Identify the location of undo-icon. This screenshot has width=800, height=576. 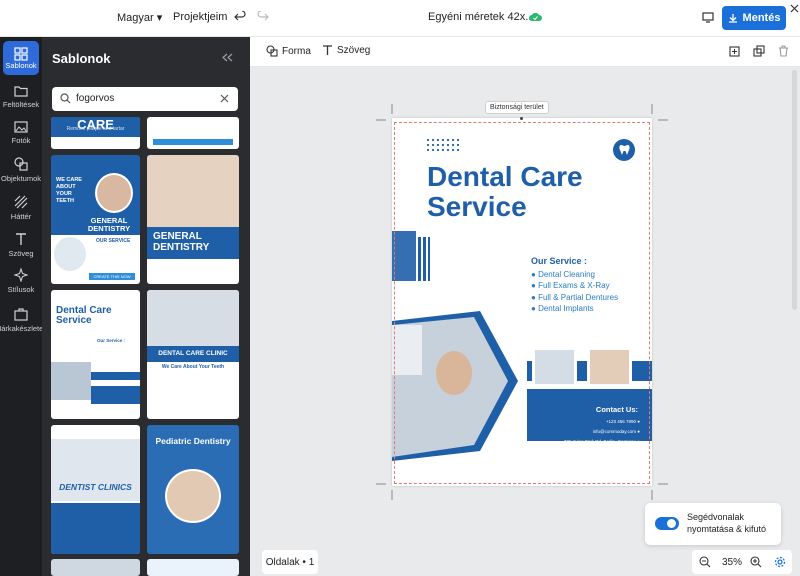
(240, 17).